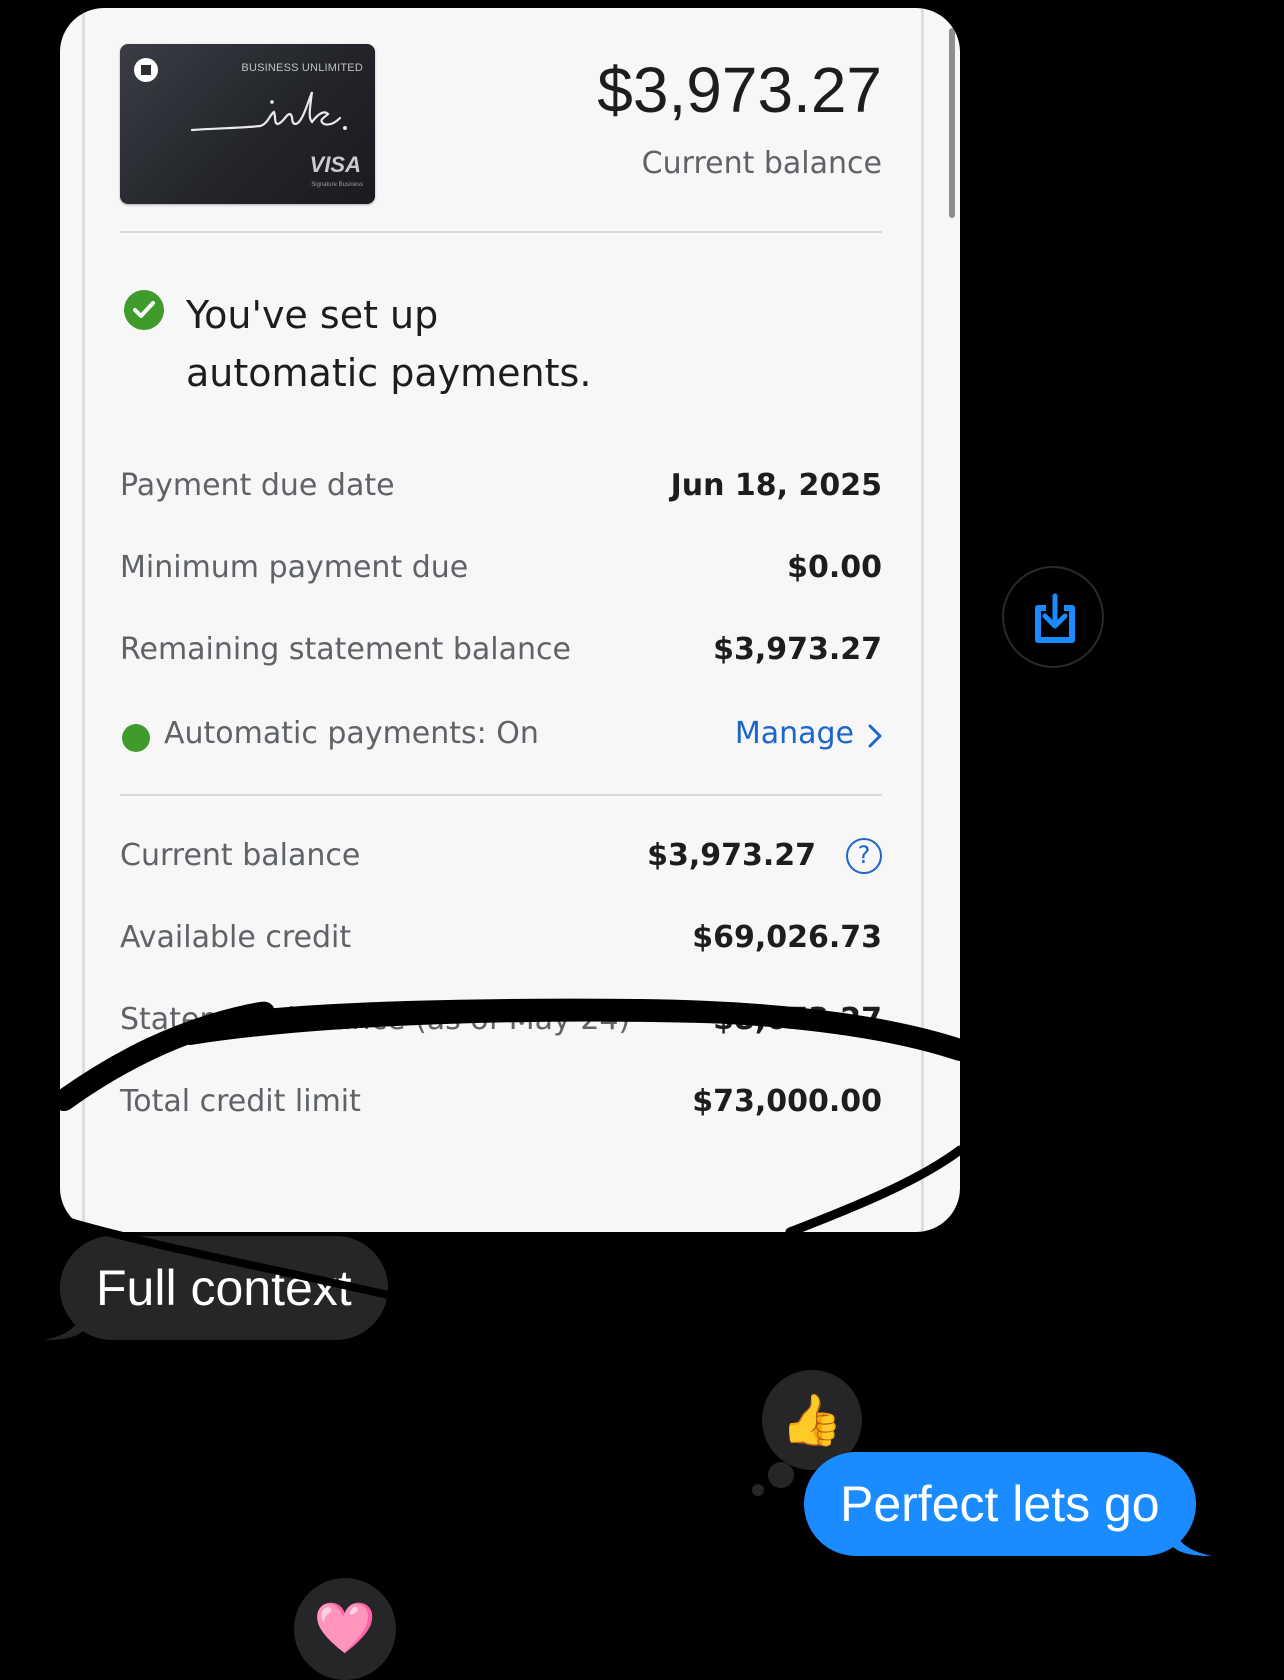  What do you see at coordinates (501, 855) in the screenshot?
I see `row-current-balance: Current balance $3,973.27 ?` at bounding box center [501, 855].